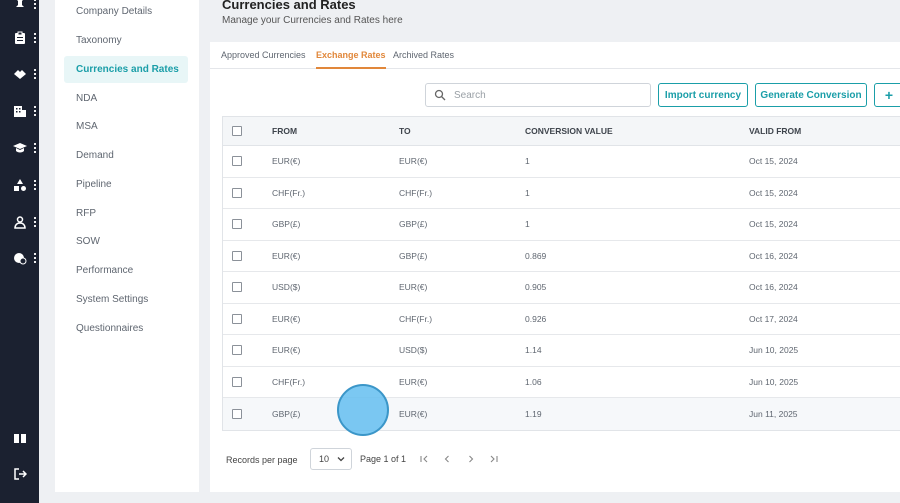  I want to click on search-icon, so click(440, 95).